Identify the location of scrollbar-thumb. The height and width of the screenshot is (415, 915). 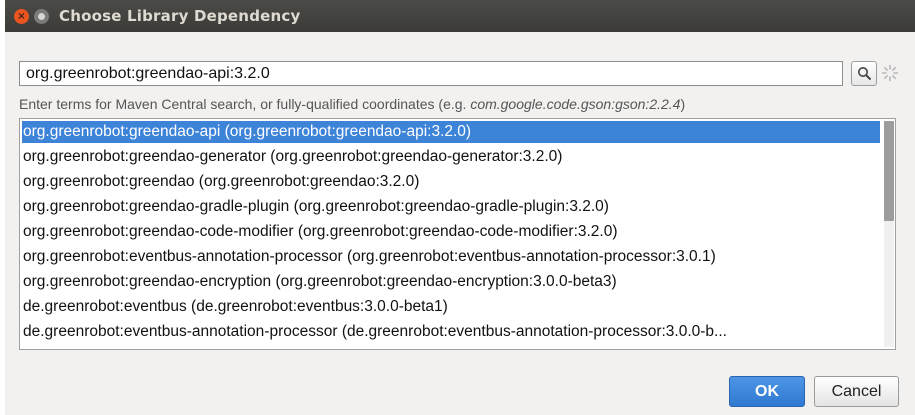
(889, 171).